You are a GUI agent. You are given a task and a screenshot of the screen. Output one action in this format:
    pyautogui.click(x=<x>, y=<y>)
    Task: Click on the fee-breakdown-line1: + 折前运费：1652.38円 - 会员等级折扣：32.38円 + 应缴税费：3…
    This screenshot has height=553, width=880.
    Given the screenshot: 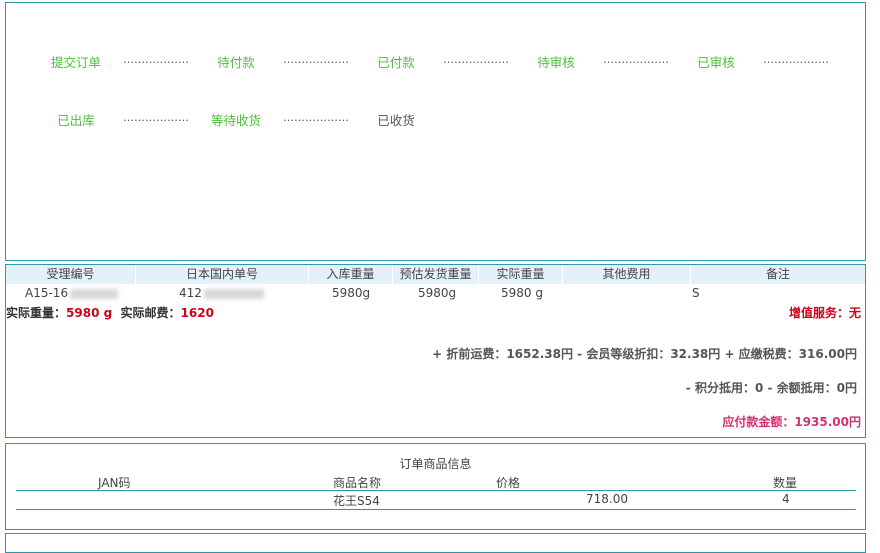 What is the action you would take?
    pyautogui.click(x=644, y=354)
    